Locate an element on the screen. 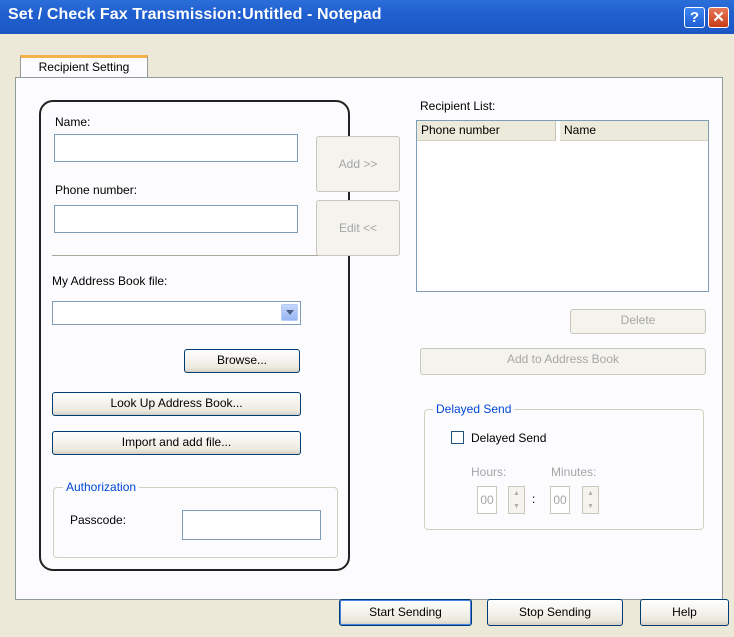 The height and width of the screenshot is (637, 734). name-label: Name: is located at coordinates (73, 122).